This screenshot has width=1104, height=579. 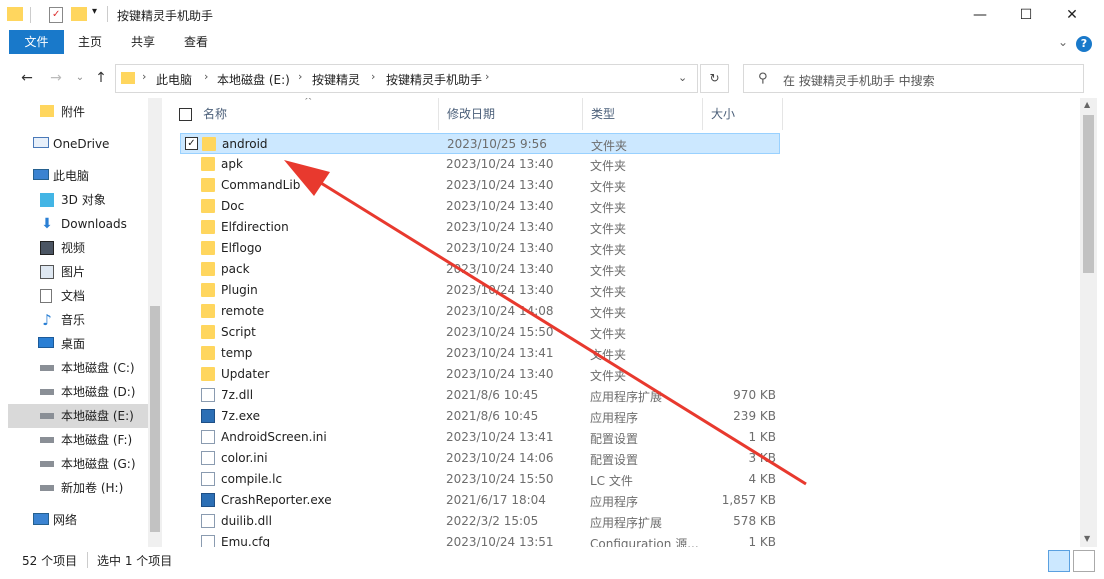 What do you see at coordinates (762, 479) in the screenshot?
I see `file-size: 4 KB` at bounding box center [762, 479].